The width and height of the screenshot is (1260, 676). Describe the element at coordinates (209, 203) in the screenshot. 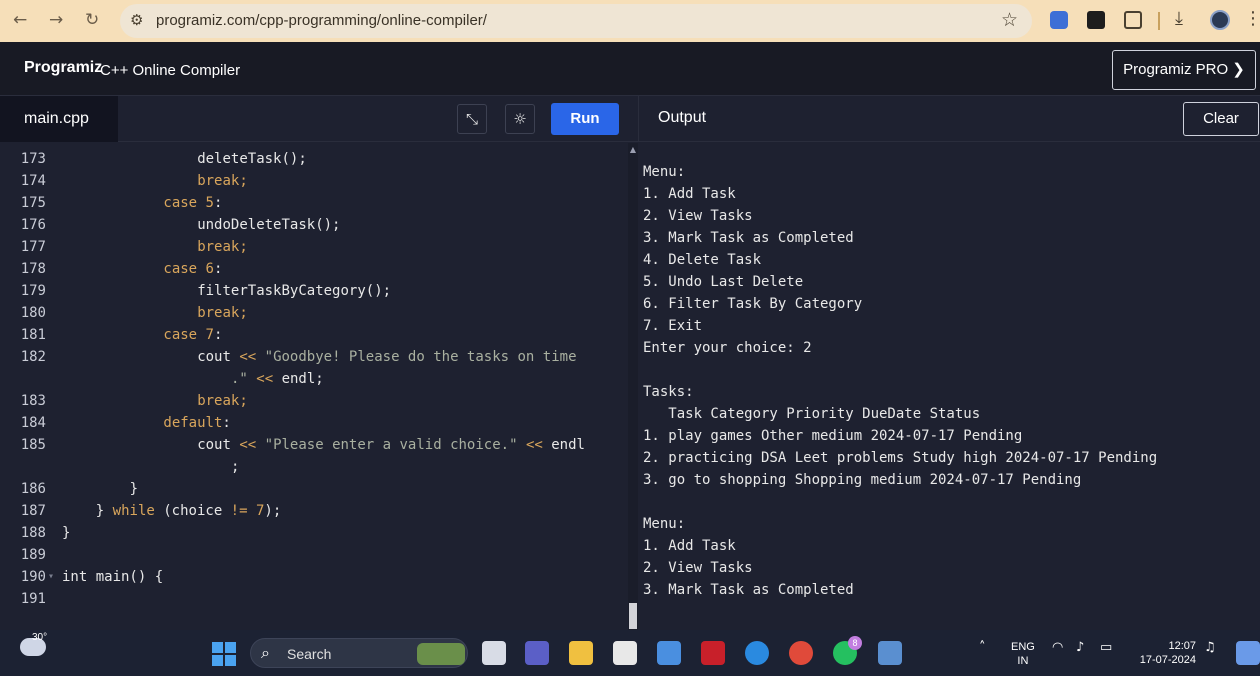

I see `code-token: 5` at that location.